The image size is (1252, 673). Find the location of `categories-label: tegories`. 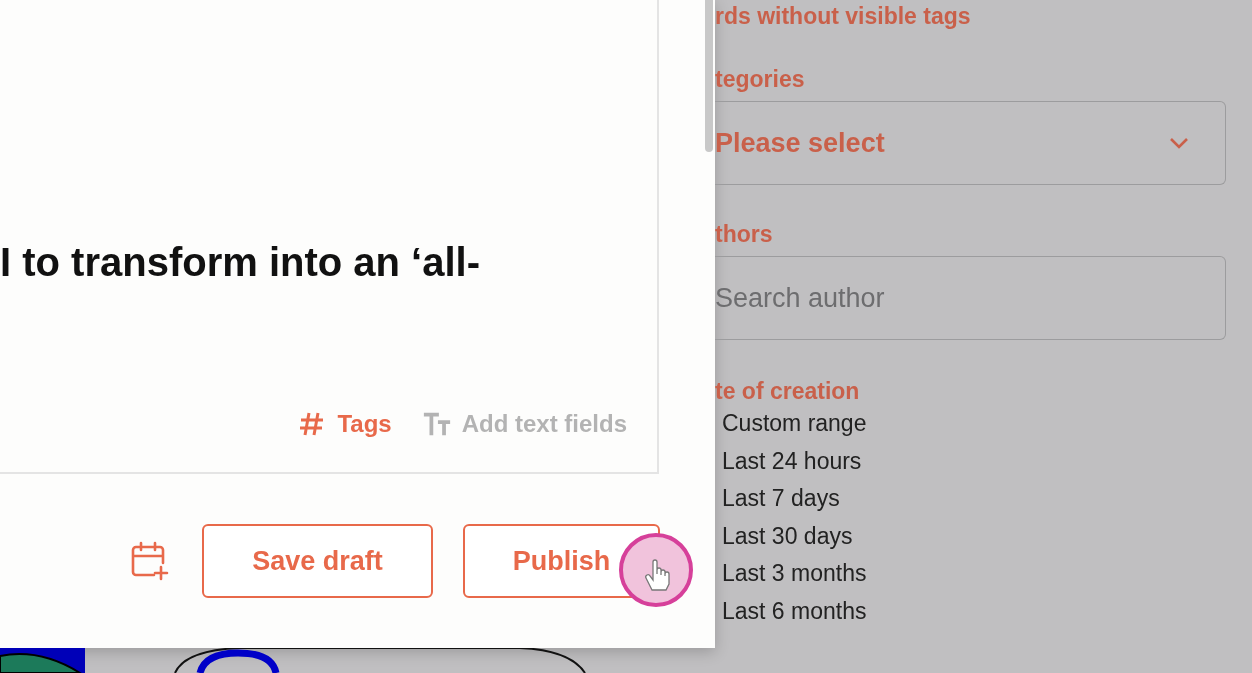

categories-label: tegories is located at coordinates (760, 79).